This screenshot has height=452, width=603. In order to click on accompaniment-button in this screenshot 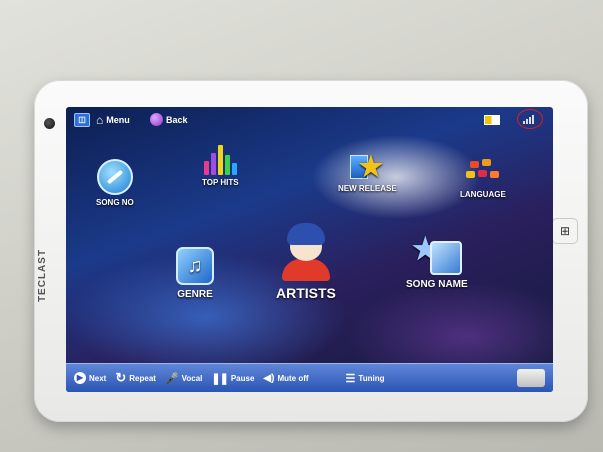, I will do `click(531, 378)`.